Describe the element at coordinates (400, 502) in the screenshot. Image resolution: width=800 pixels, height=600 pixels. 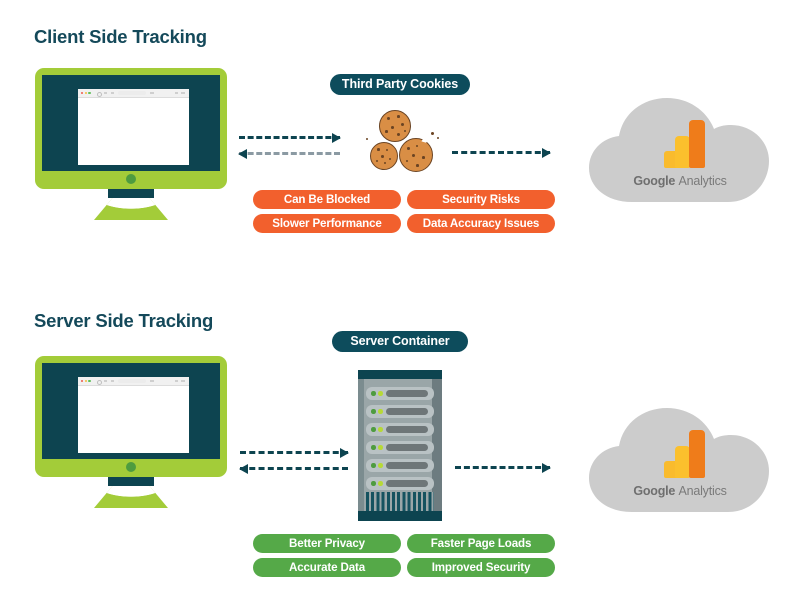
I see `server-ventilation-grille` at that location.